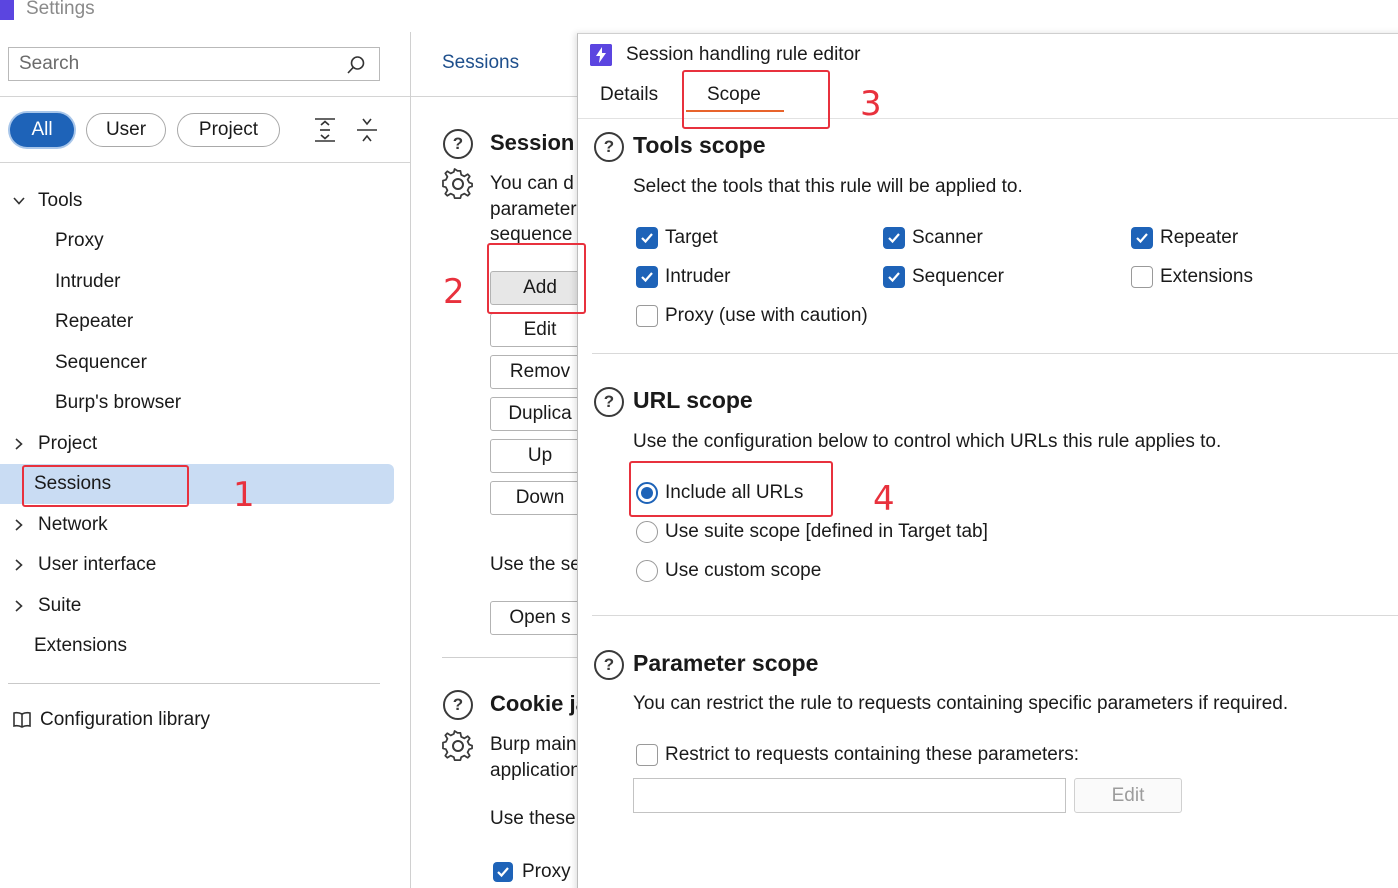  I want to click on checkbox-sequencer: Sequencer, so click(943, 277).